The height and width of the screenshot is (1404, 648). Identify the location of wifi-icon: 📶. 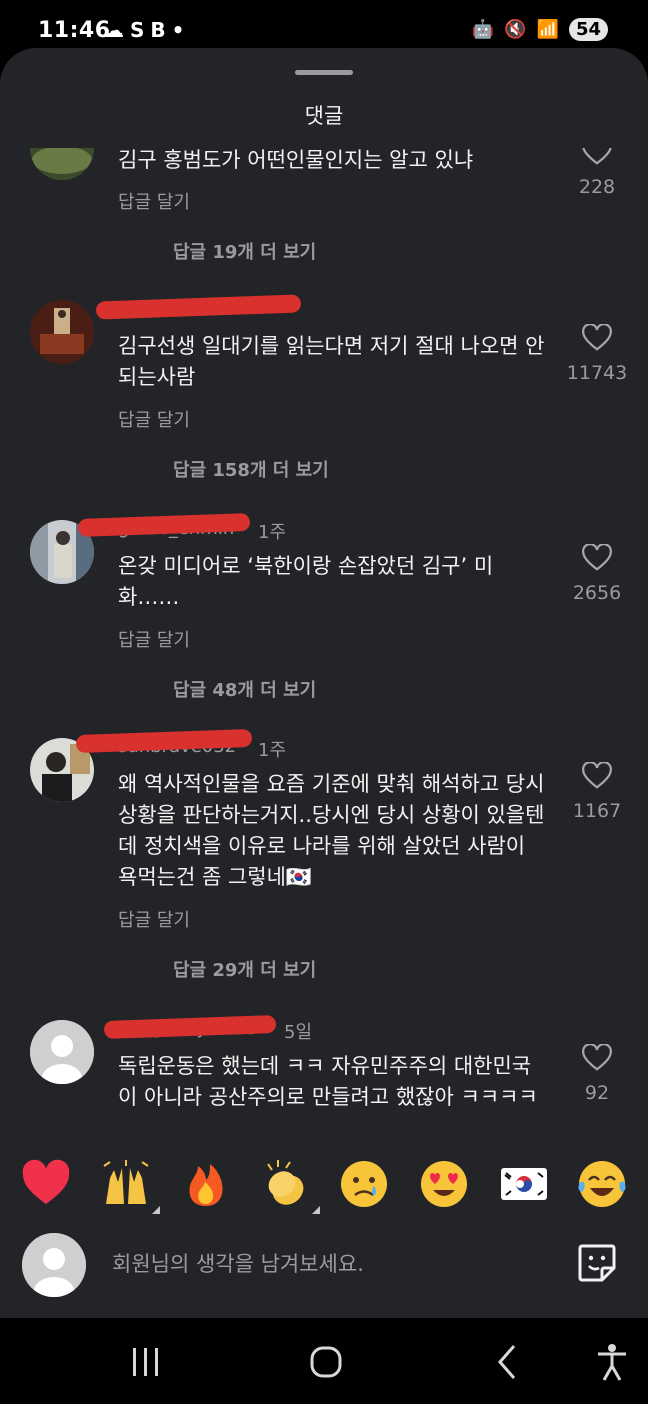
(547, 29).